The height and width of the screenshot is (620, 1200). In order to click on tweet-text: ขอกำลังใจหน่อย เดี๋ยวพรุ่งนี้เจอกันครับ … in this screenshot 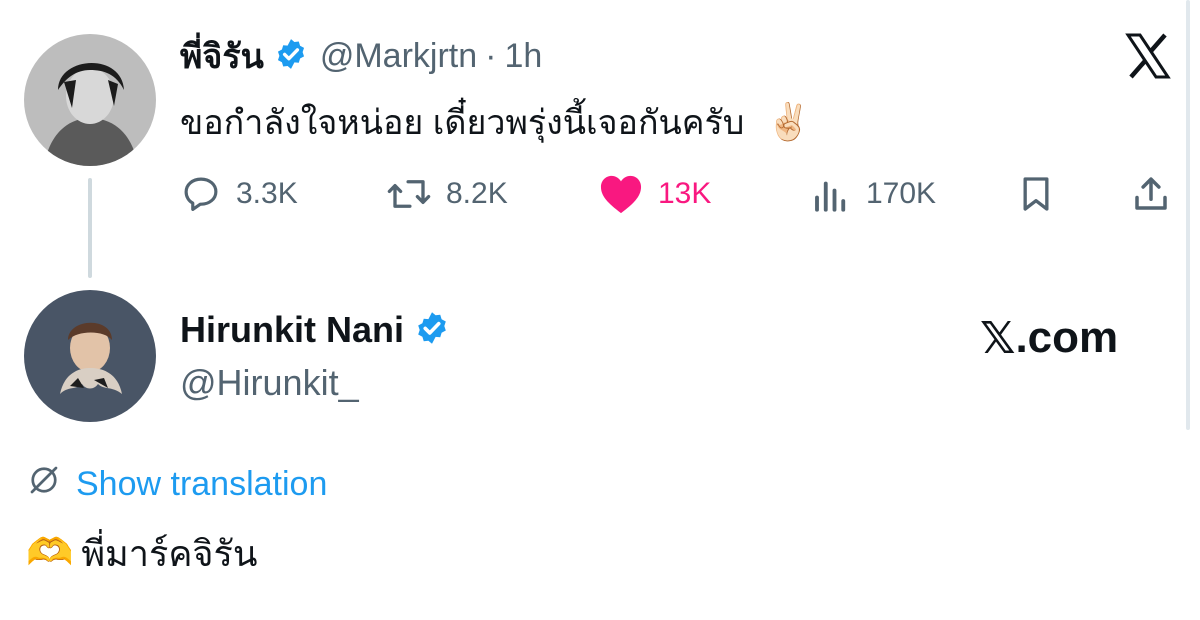, I will do `click(495, 122)`.